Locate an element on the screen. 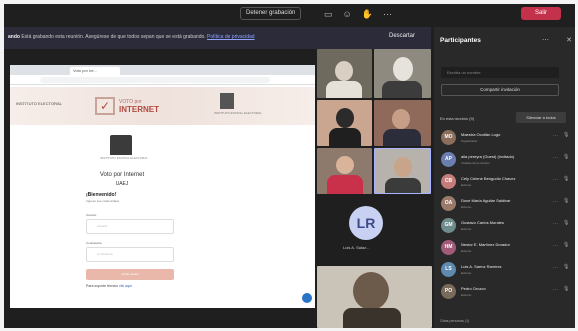  participant-row: LS Luis A. Saenz Ramírez Externo ⋯ 🎙 is located at coordinates (506, 270).